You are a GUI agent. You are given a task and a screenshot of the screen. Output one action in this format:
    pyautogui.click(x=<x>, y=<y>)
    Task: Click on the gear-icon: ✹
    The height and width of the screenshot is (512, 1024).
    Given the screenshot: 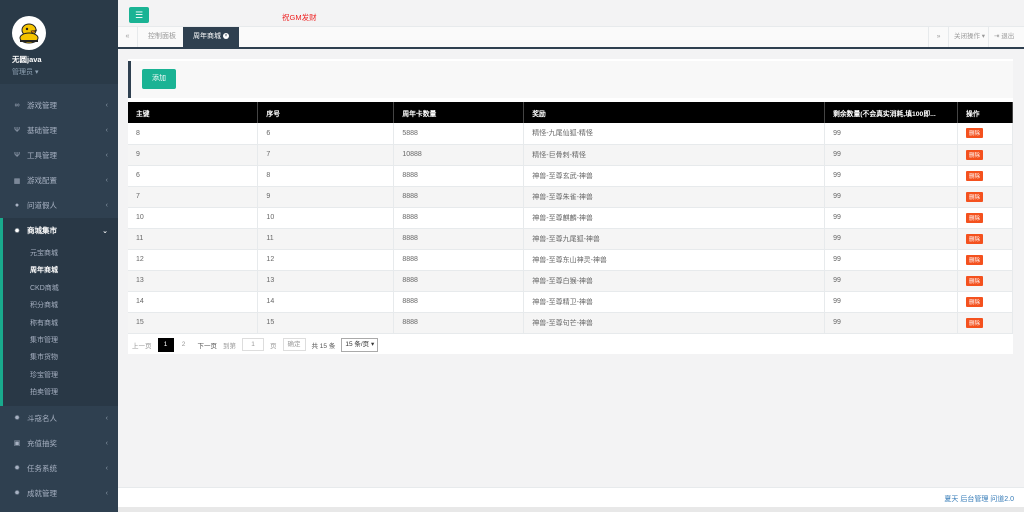 What is the action you would take?
    pyautogui.click(x=17, y=494)
    